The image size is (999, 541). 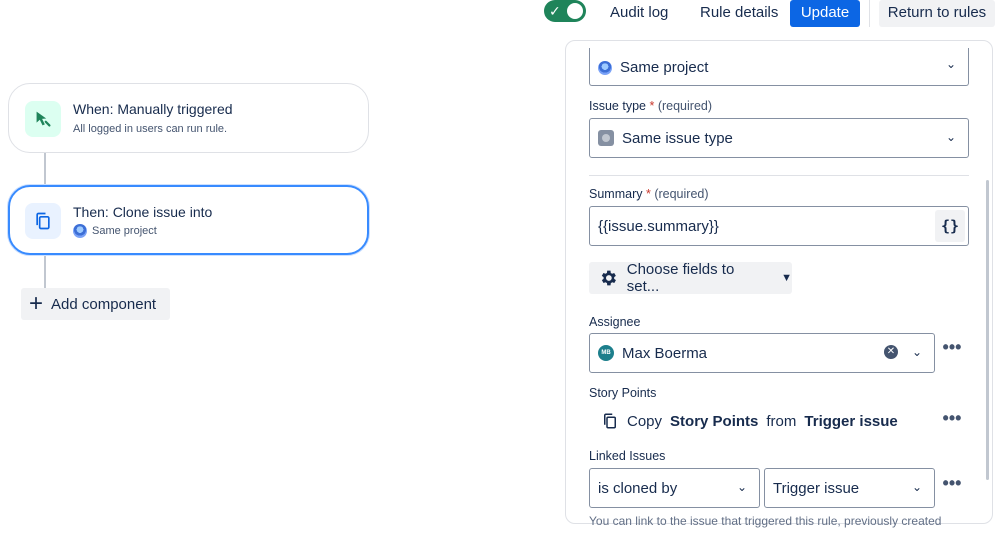 What do you see at coordinates (762, 353) in the screenshot?
I see `assignee-select: MB Max Boerma ✕ ⌄` at bounding box center [762, 353].